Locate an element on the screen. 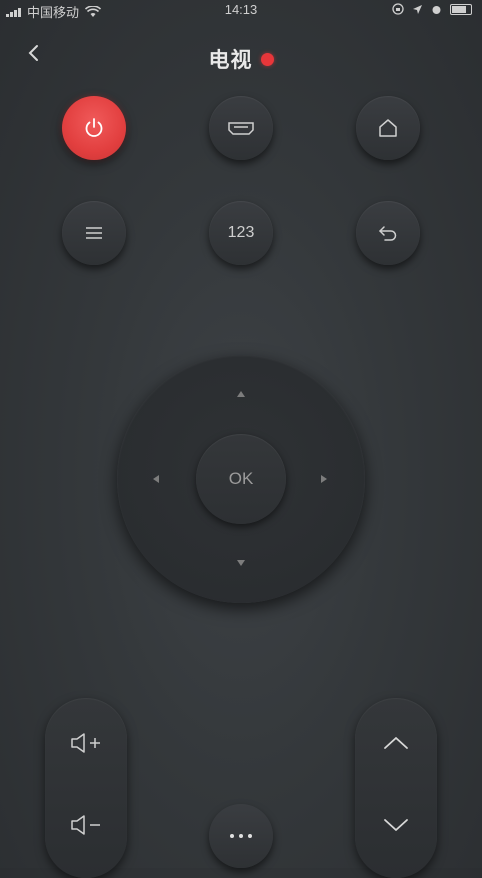 This screenshot has height=878, width=482. power-button is located at coordinates (94, 128).